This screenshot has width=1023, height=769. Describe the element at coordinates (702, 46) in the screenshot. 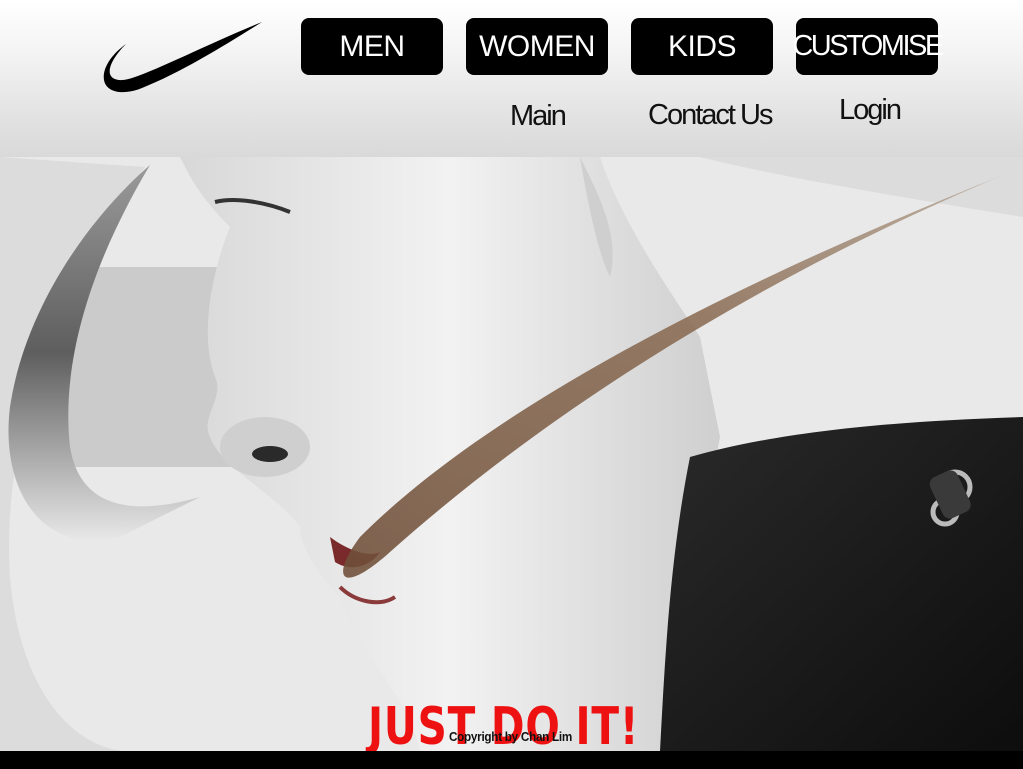

I see `nav-kids-button: KIDS` at that location.